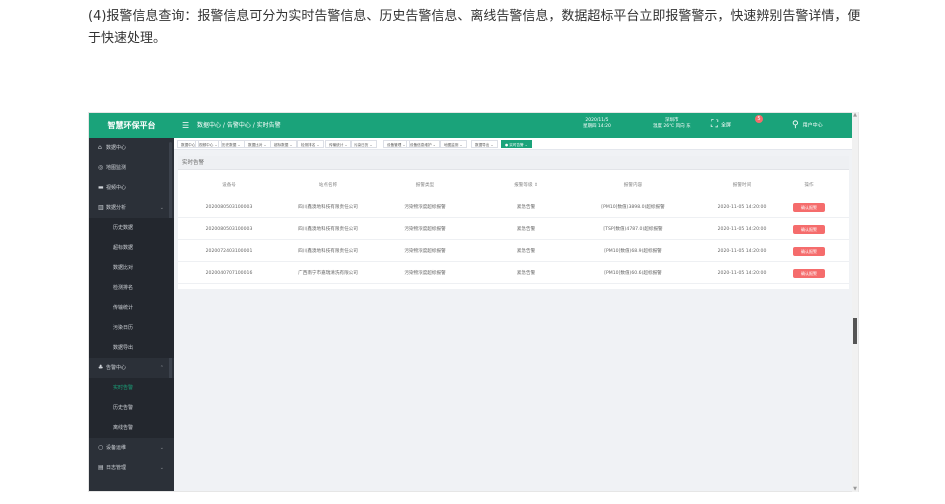 Image resolution: width=945 pixels, height=504 pixels. What do you see at coordinates (101, 447) in the screenshot?
I see `sidebar-item-icon: ○` at bounding box center [101, 447].